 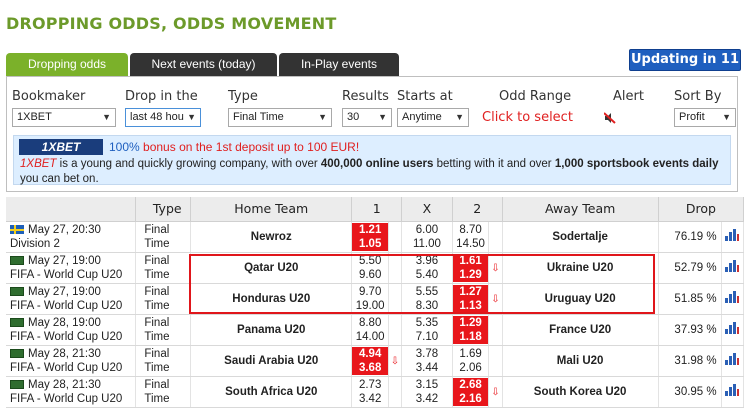 What do you see at coordinates (471, 268) in the screenshot?
I see `odd-2-cell: 1.61 1.29` at bounding box center [471, 268].